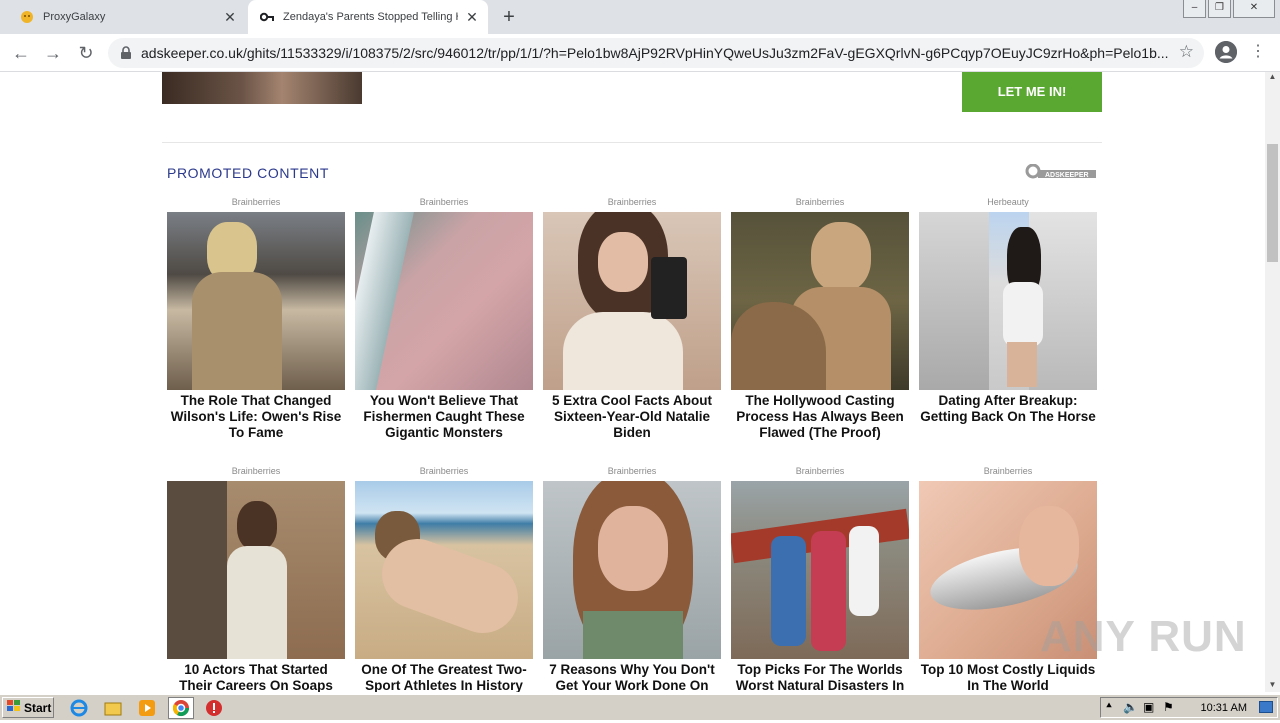 This screenshot has width=1280, height=723. Describe the element at coordinates (1194, 9) in the screenshot. I see `minimize-button: –` at that location.